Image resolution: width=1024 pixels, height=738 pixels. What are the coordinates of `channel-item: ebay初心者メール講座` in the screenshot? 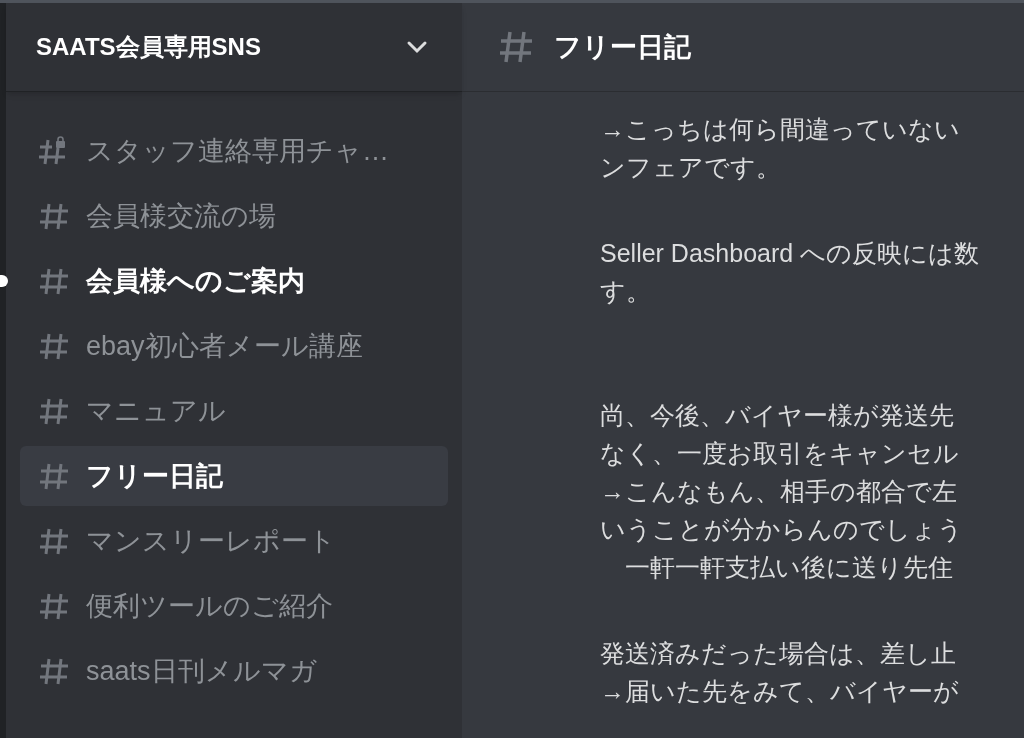 It's located at (234, 346).